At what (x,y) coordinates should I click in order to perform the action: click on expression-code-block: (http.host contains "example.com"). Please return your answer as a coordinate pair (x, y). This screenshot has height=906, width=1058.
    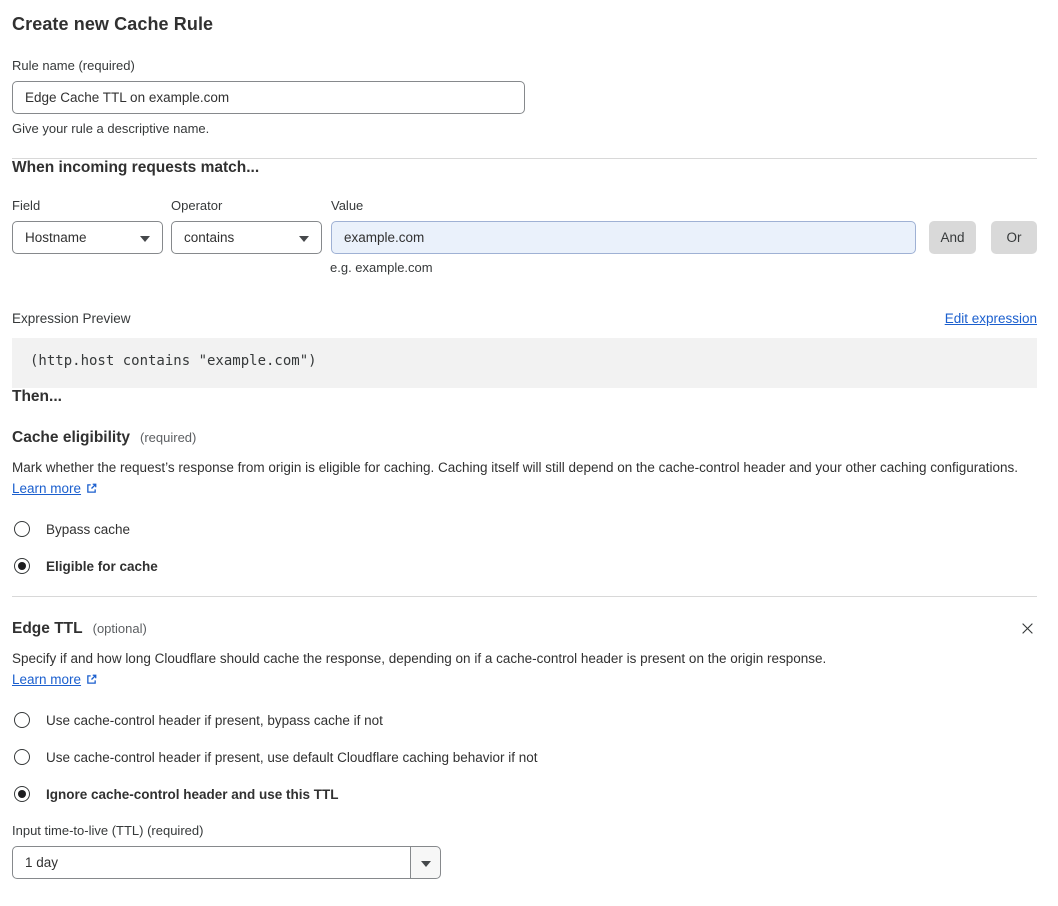
    Looking at the image, I should click on (524, 363).